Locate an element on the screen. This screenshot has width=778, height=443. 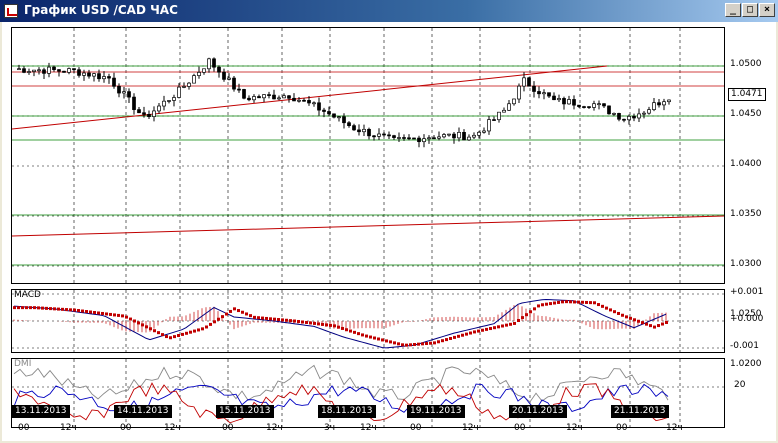
macd-chart is located at coordinates (368, 321).